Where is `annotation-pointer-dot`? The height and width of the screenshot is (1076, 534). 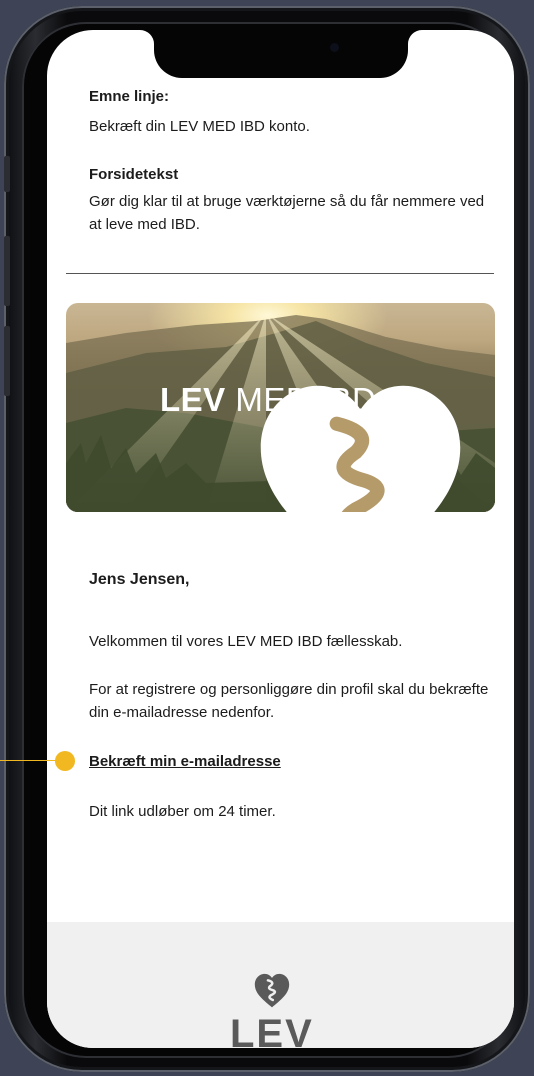
annotation-pointer-dot is located at coordinates (65, 761).